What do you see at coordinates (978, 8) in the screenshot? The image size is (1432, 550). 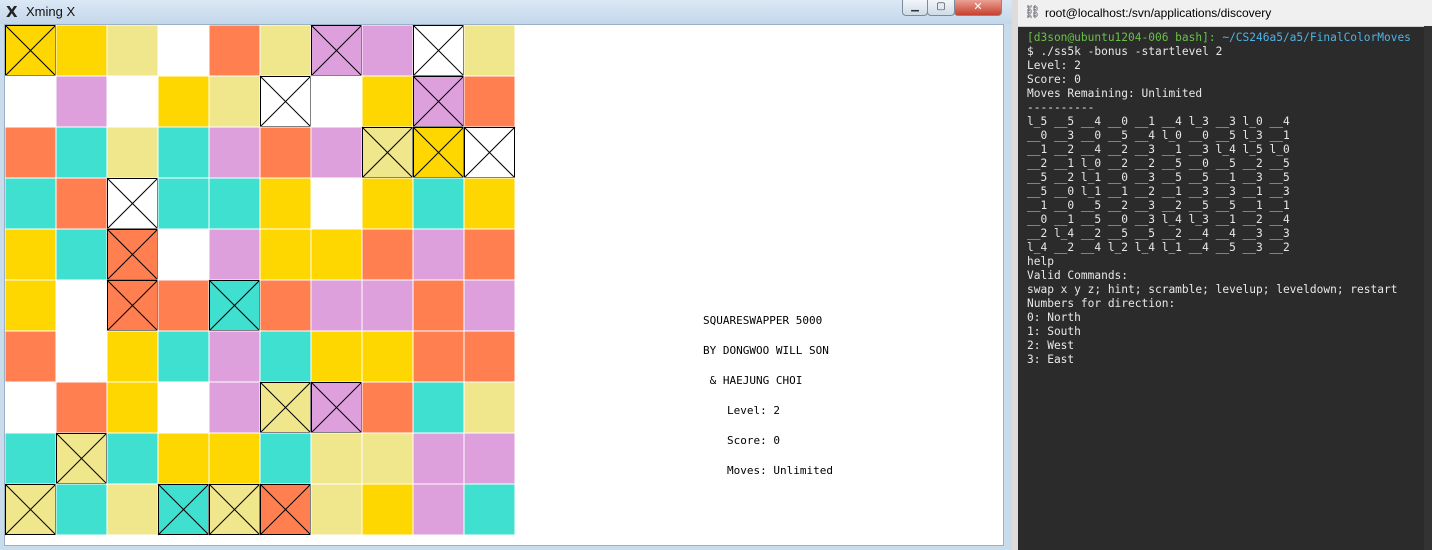 I see `close-button: ✕` at bounding box center [978, 8].